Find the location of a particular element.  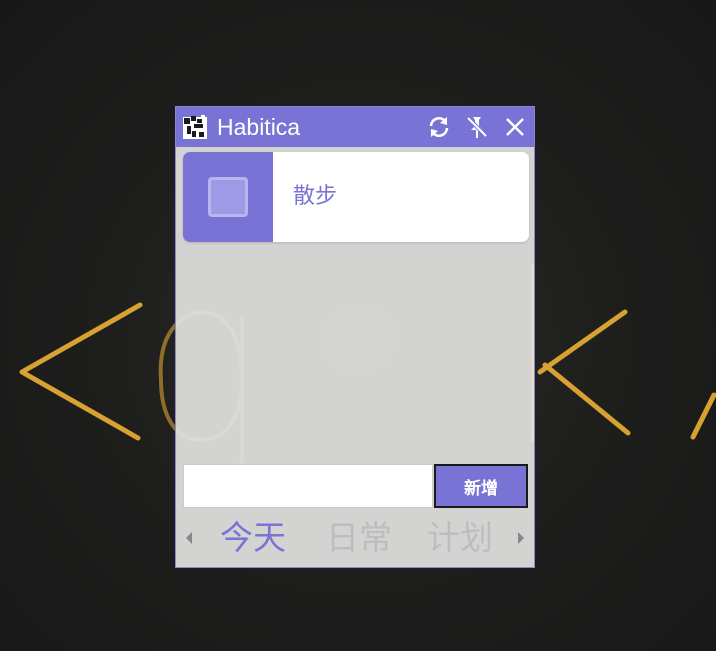

task-checkbox is located at coordinates (228, 197).